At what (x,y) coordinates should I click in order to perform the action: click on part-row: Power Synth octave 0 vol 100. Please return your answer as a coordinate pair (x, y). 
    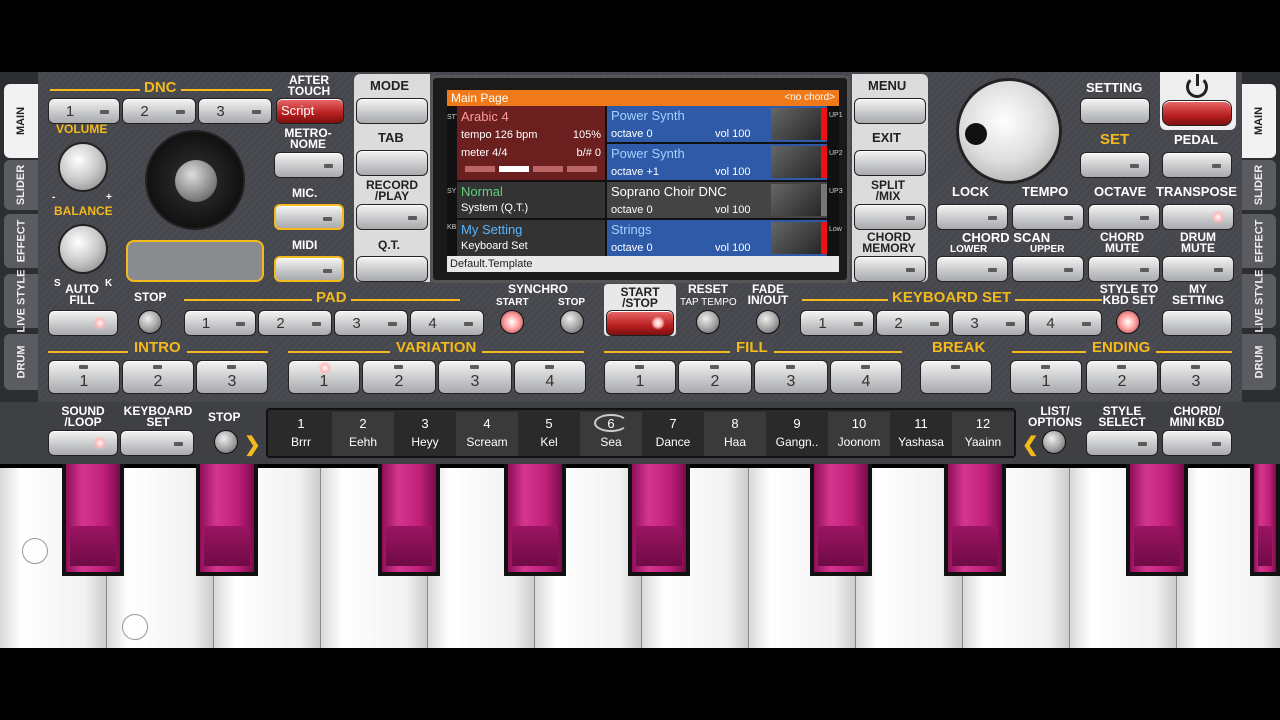
    Looking at the image, I should click on (717, 124).